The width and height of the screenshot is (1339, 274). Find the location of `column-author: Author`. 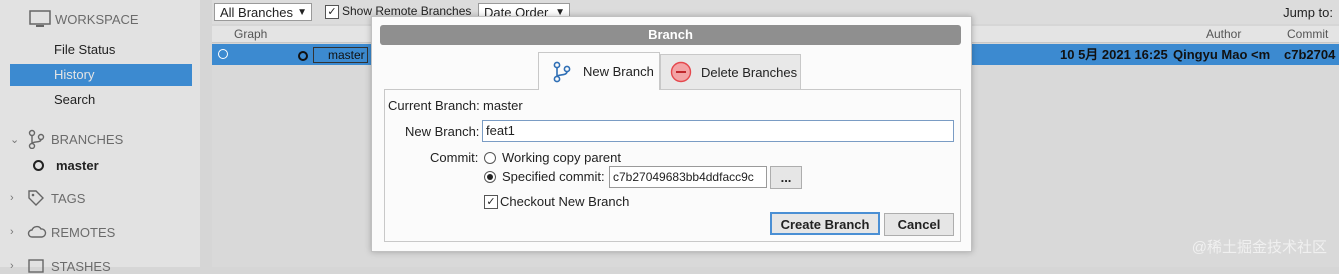

column-author: Author is located at coordinates (1223, 34).